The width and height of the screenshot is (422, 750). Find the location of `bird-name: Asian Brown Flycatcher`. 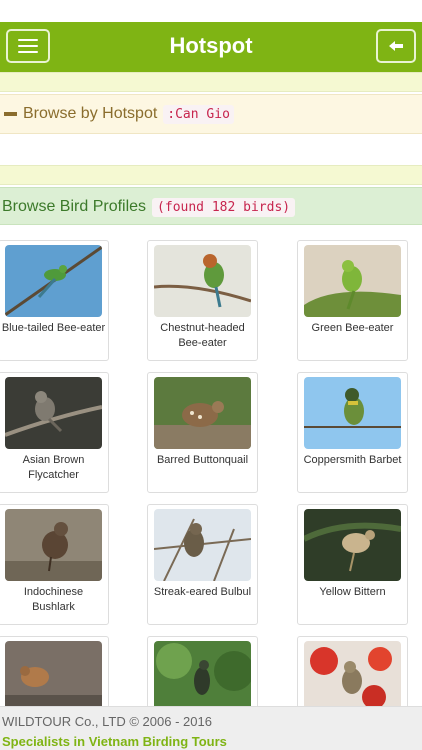

bird-name: Asian Brown Flycatcher is located at coordinates (53, 467).